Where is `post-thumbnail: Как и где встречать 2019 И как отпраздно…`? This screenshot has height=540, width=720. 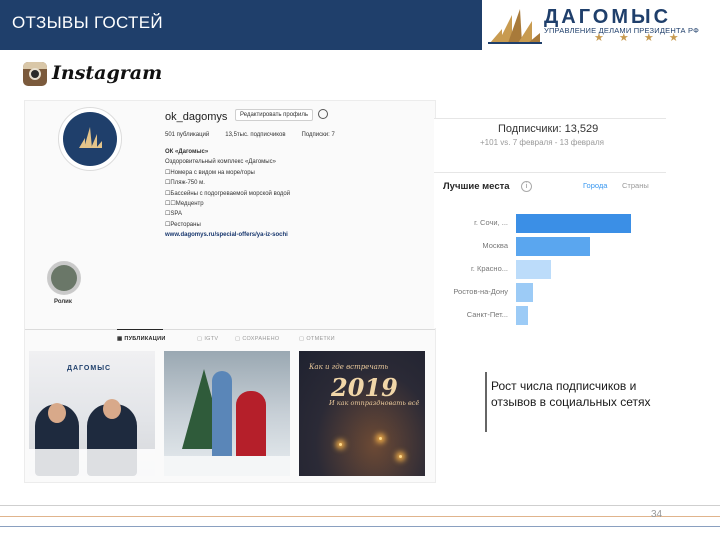
post-thumbnail: Как и где встречать 2019 И как отпраздно… is located at coordinates (362, 413).